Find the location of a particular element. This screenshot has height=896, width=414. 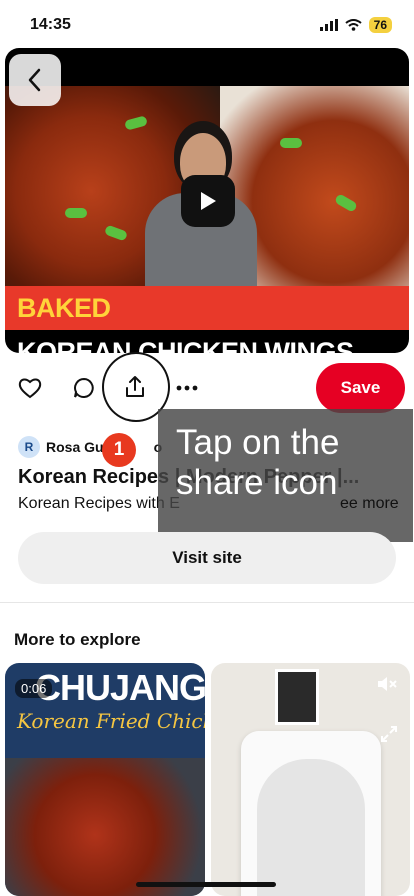

comment-button is located at coordinates (84, 388).